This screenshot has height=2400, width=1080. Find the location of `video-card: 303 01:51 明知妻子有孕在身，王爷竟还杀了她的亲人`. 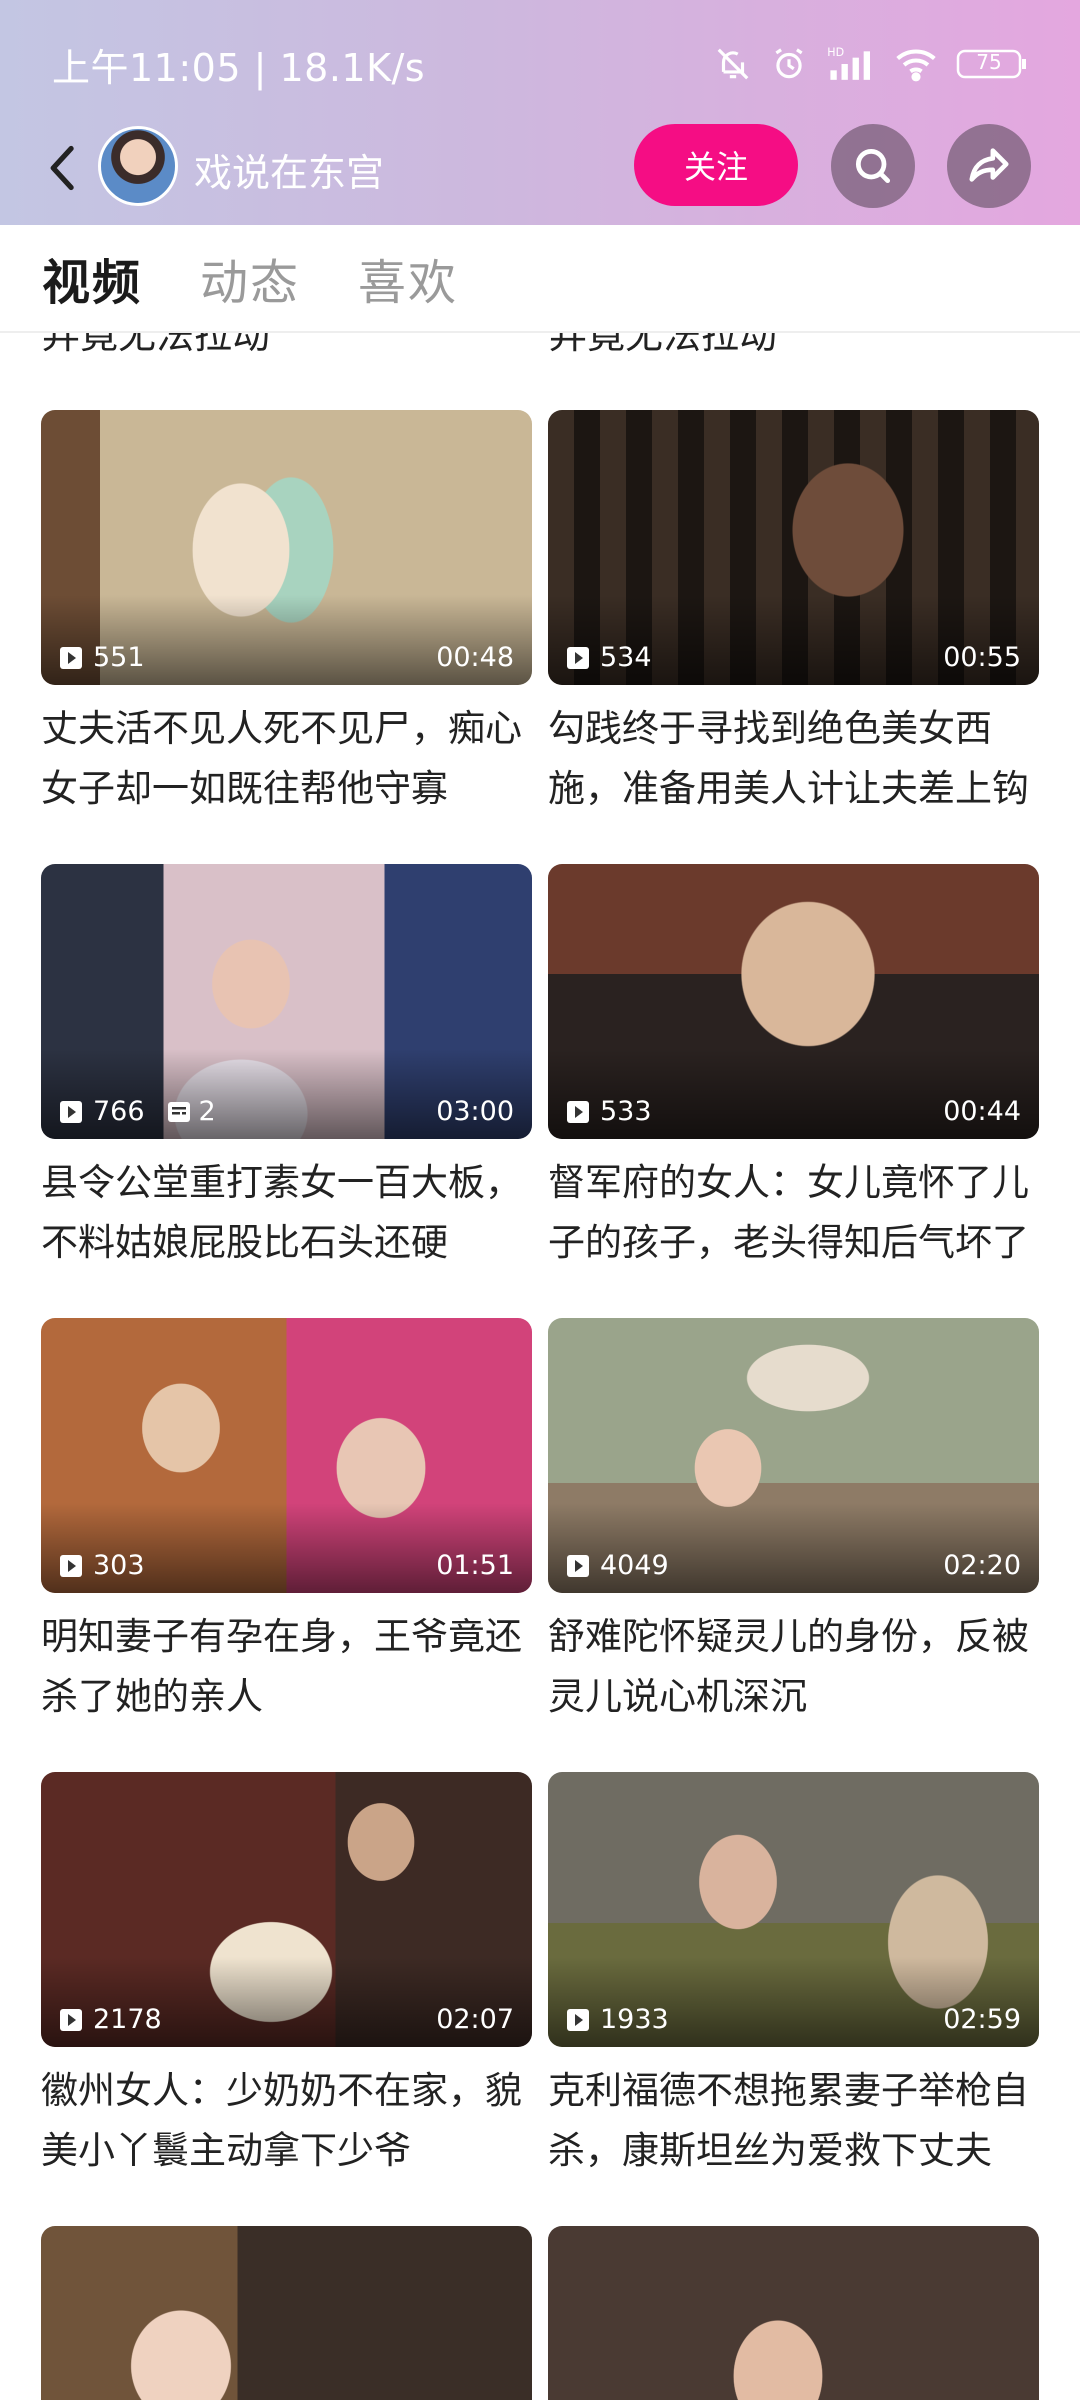

video-card: 303 01:51 明知妻子有孕在身，王爷竟还杀了她的亲人 is located at coordinates (286, 1522).